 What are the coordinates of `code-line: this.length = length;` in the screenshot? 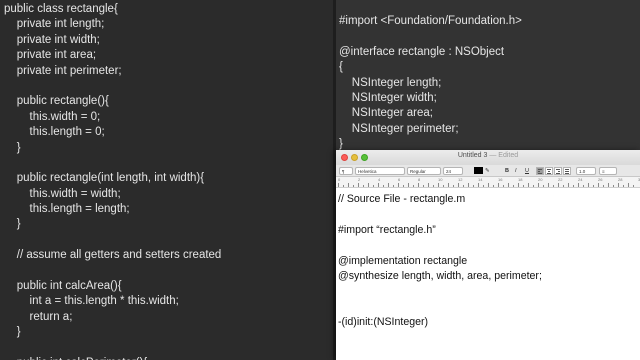 It's located at (67, 209).